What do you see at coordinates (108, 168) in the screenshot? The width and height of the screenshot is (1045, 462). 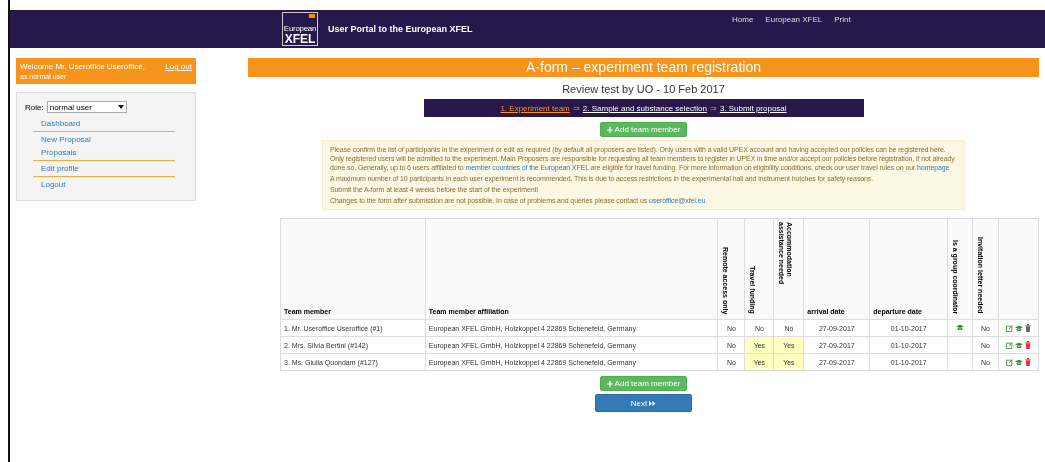 I see `sidebar-link: Edit profile` at bounding box center [108, 168].